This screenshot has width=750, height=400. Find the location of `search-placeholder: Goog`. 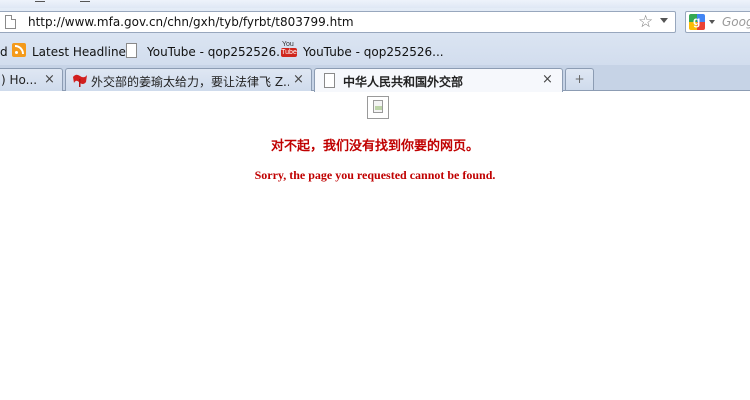

search-placeholder: Goog is located at coordinates (736, 22).